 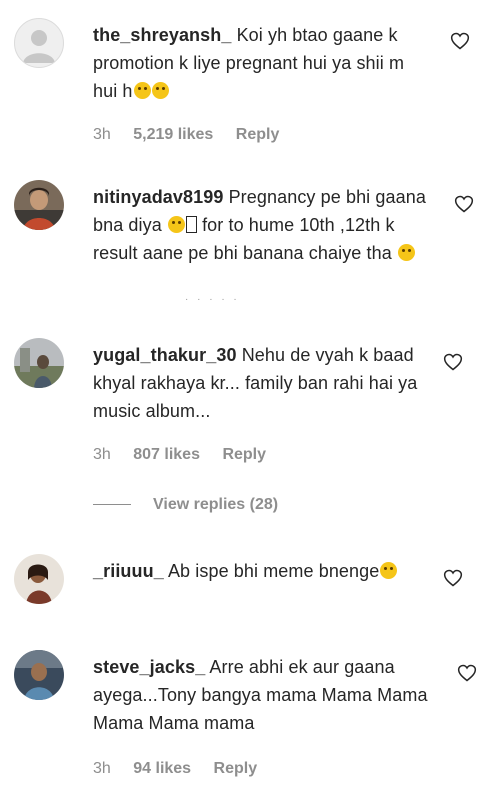 I want to click on comment-meta: 3h 94 likes Reply, so click(x=184, y=769).